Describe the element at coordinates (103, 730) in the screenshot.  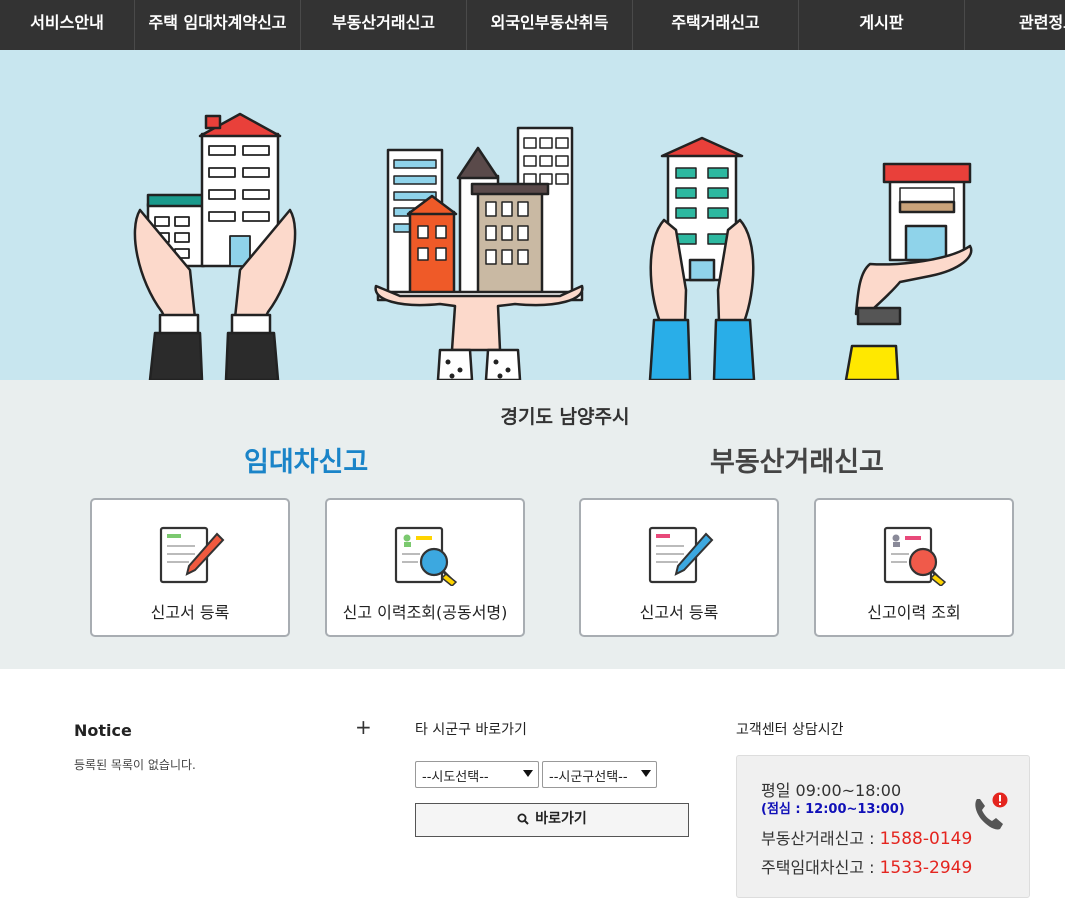
I see `notice-title: Notice` at that location.